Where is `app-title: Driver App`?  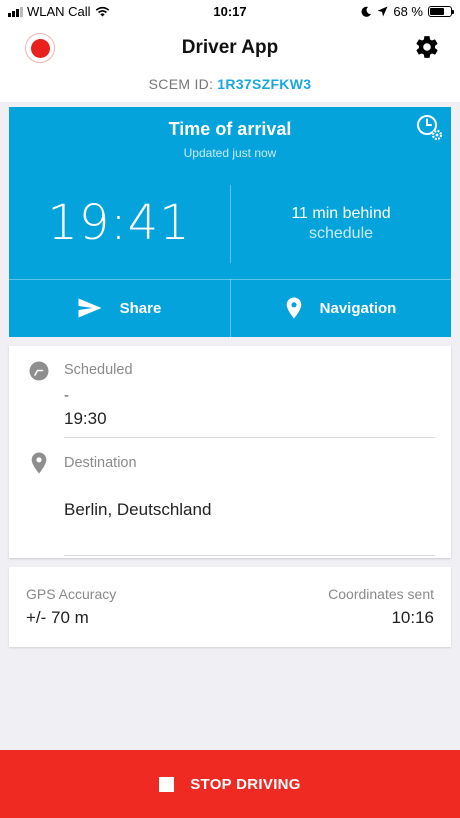
app-title: Driver App is located at coordinates (230, 47).